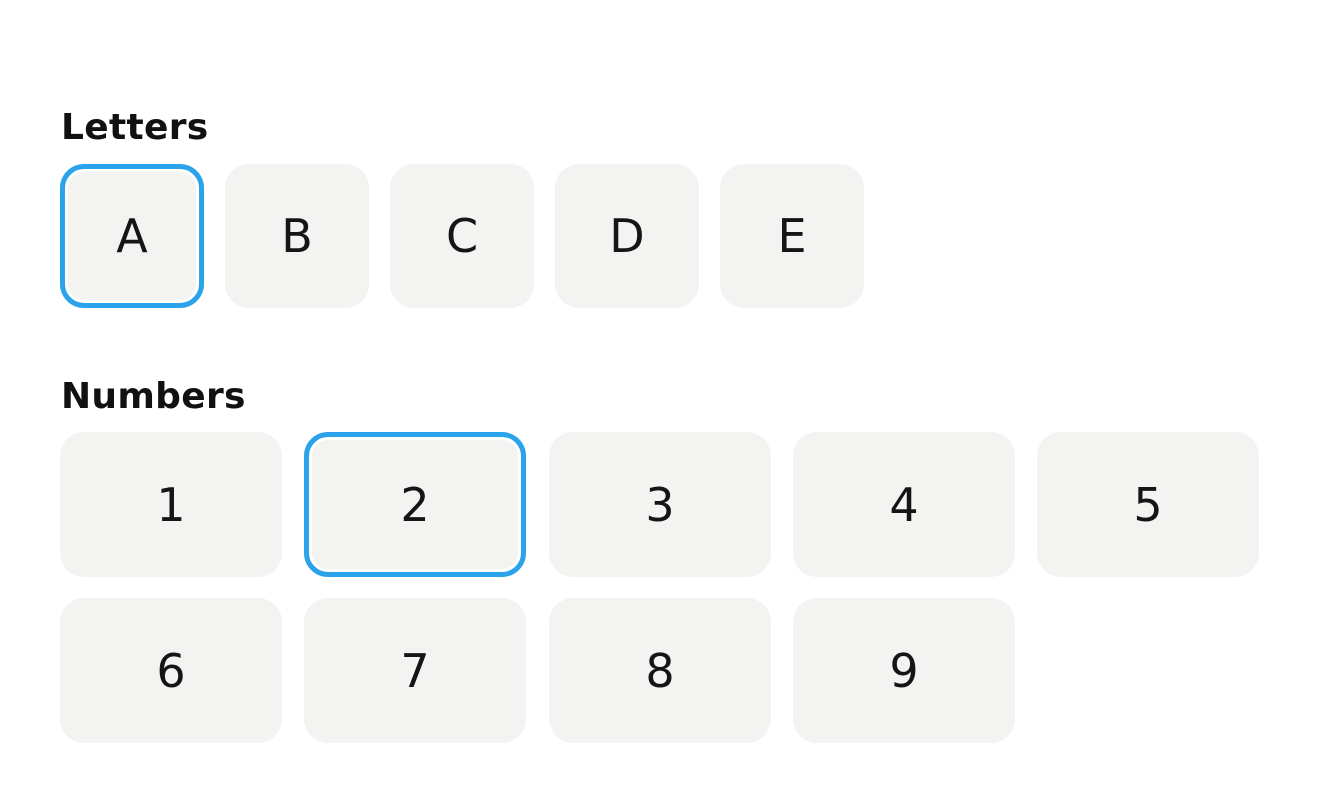 The image size is (1320, 804). Describe the element at coordinates (171, 504) in the screenshot. I see `number-option-1: 1` at that location.